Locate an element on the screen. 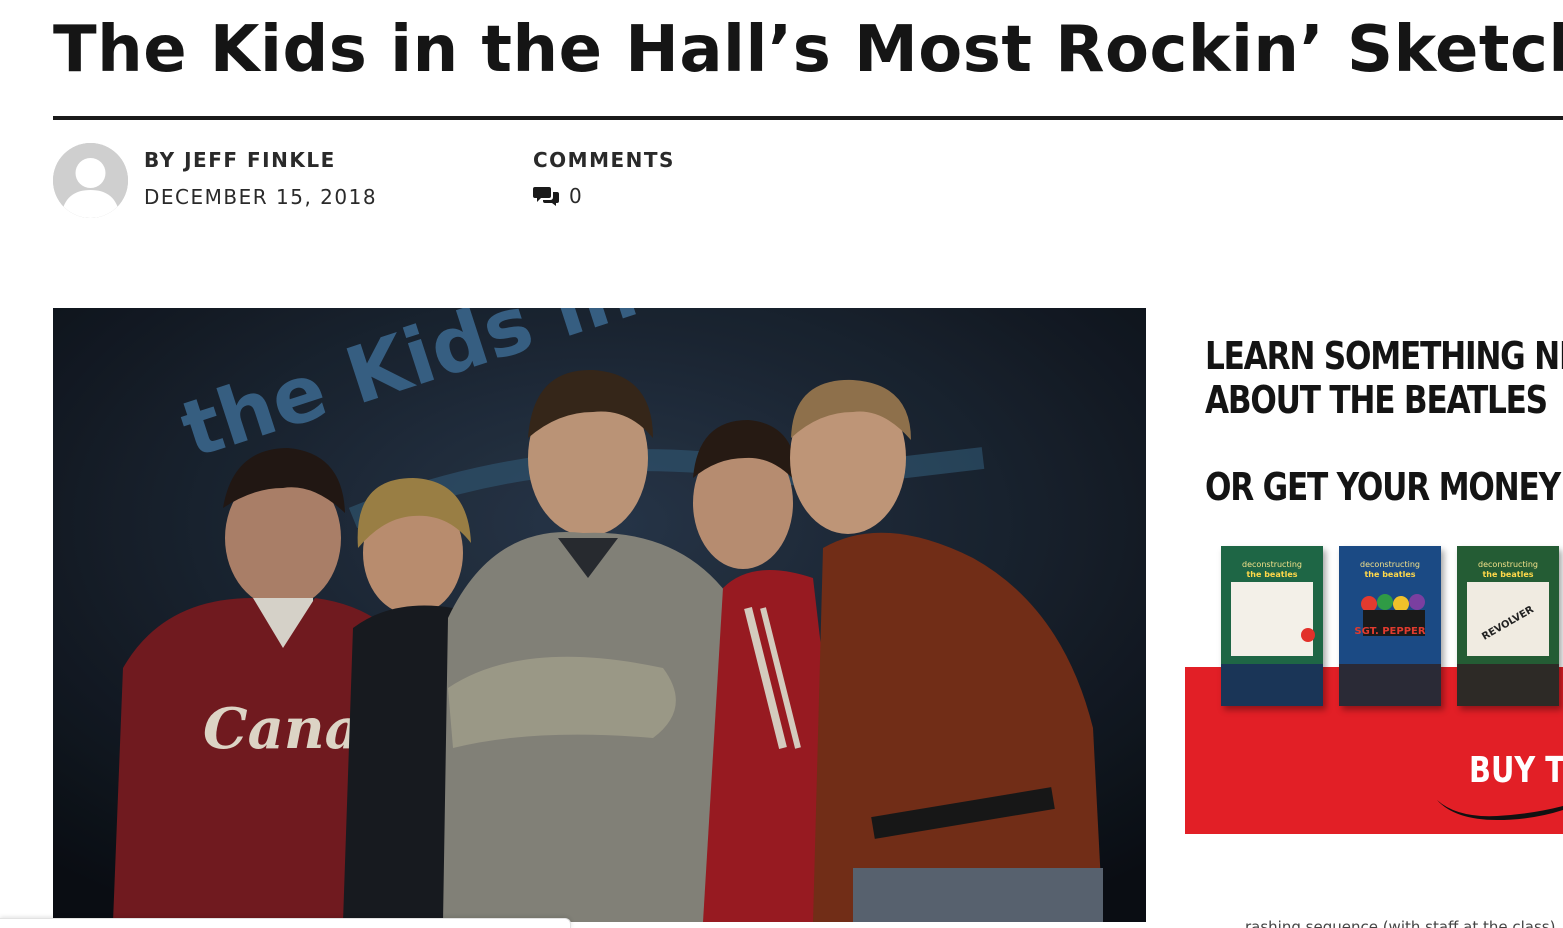  comments-icon is located at coordinates (546, 196).